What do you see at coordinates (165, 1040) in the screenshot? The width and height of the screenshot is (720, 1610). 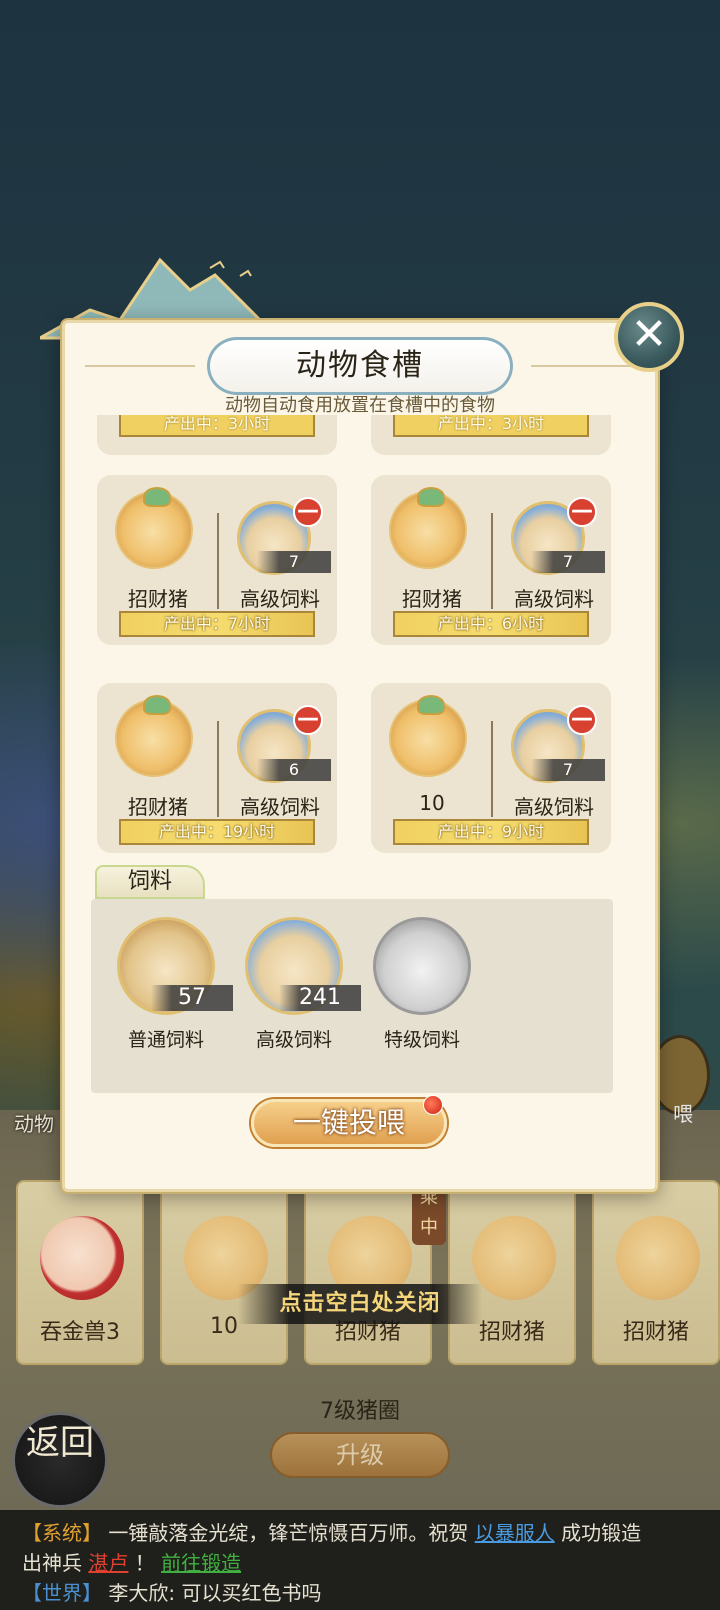 I see `feed-item-name: 普通饲料` at bounding box center [165, 1040].